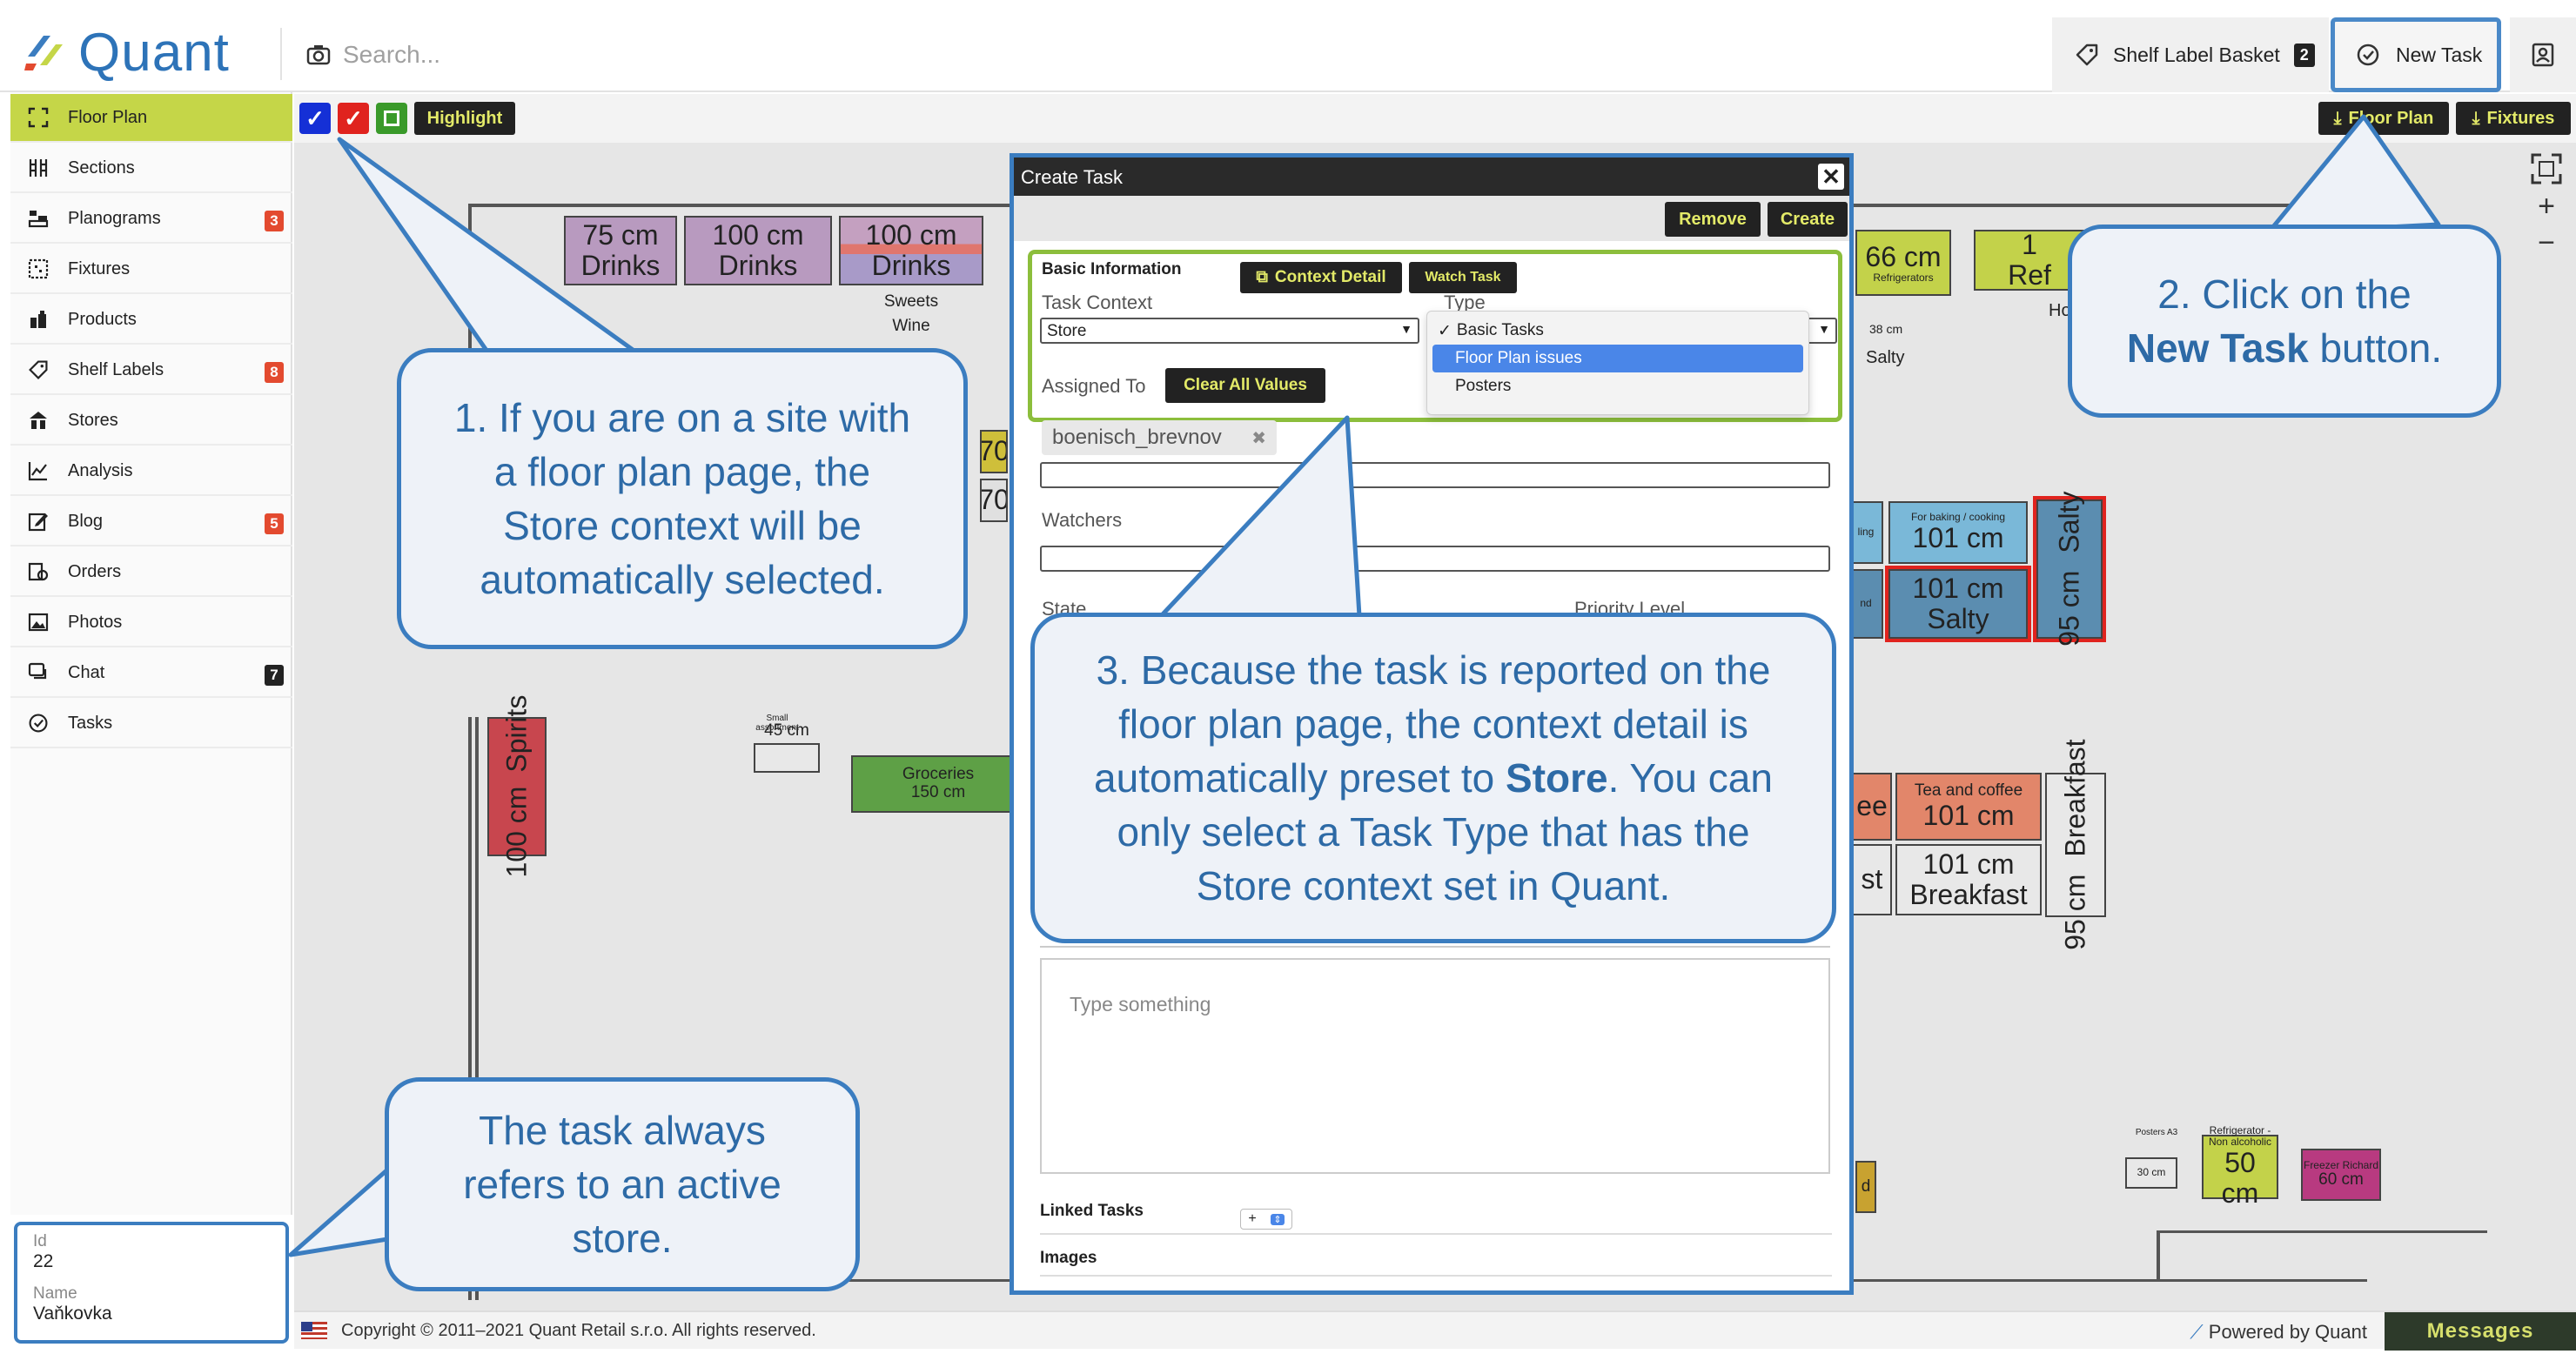  I want to click on fixture-baking: For baking / cooking 101 cm, so click(1958, 532).